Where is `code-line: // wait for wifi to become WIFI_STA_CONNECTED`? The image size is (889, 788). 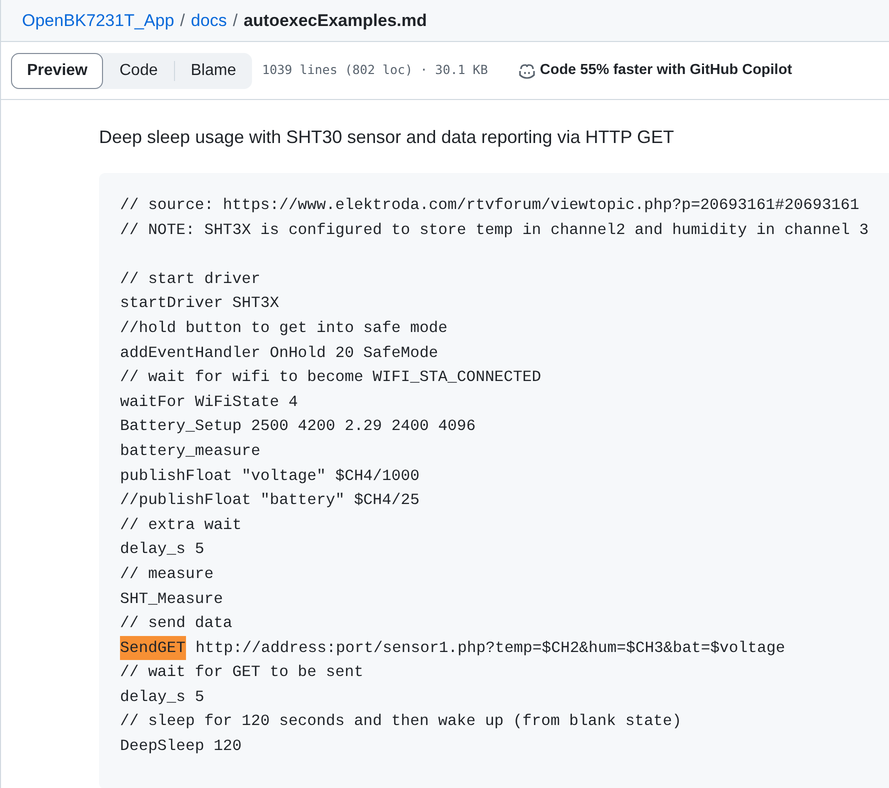 code-line: // wait for wifi to become WIFI_STA_CONNECTED is located at coordinates (331, 377).